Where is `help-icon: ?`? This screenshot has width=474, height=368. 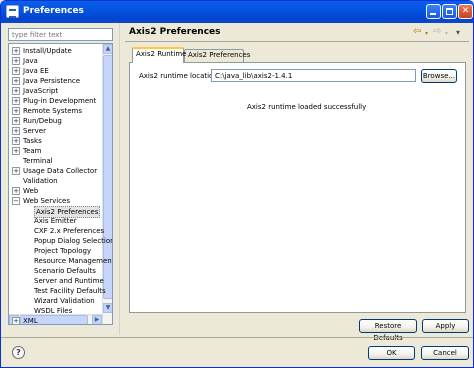
help-icon: ? is located at coordinates (18, 352).